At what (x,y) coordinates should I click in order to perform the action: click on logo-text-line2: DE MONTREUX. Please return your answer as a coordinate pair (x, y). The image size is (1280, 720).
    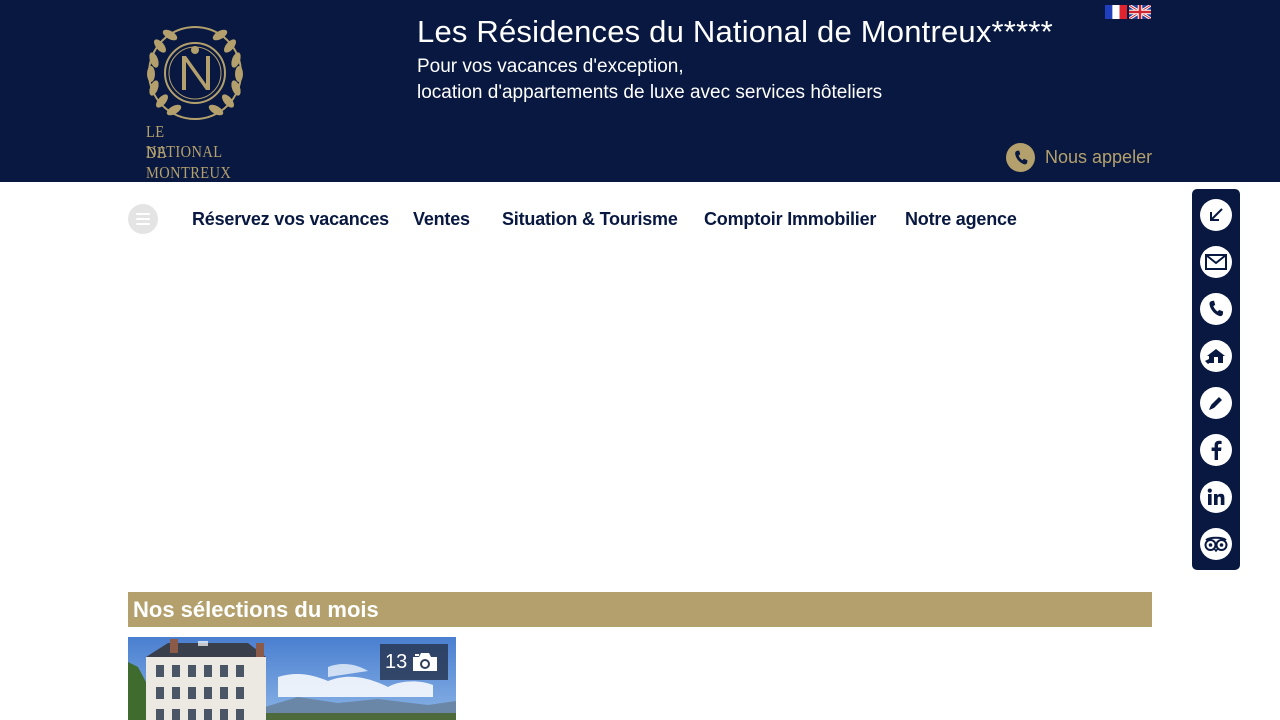
    Looking at the image, I should click on (189, 162).